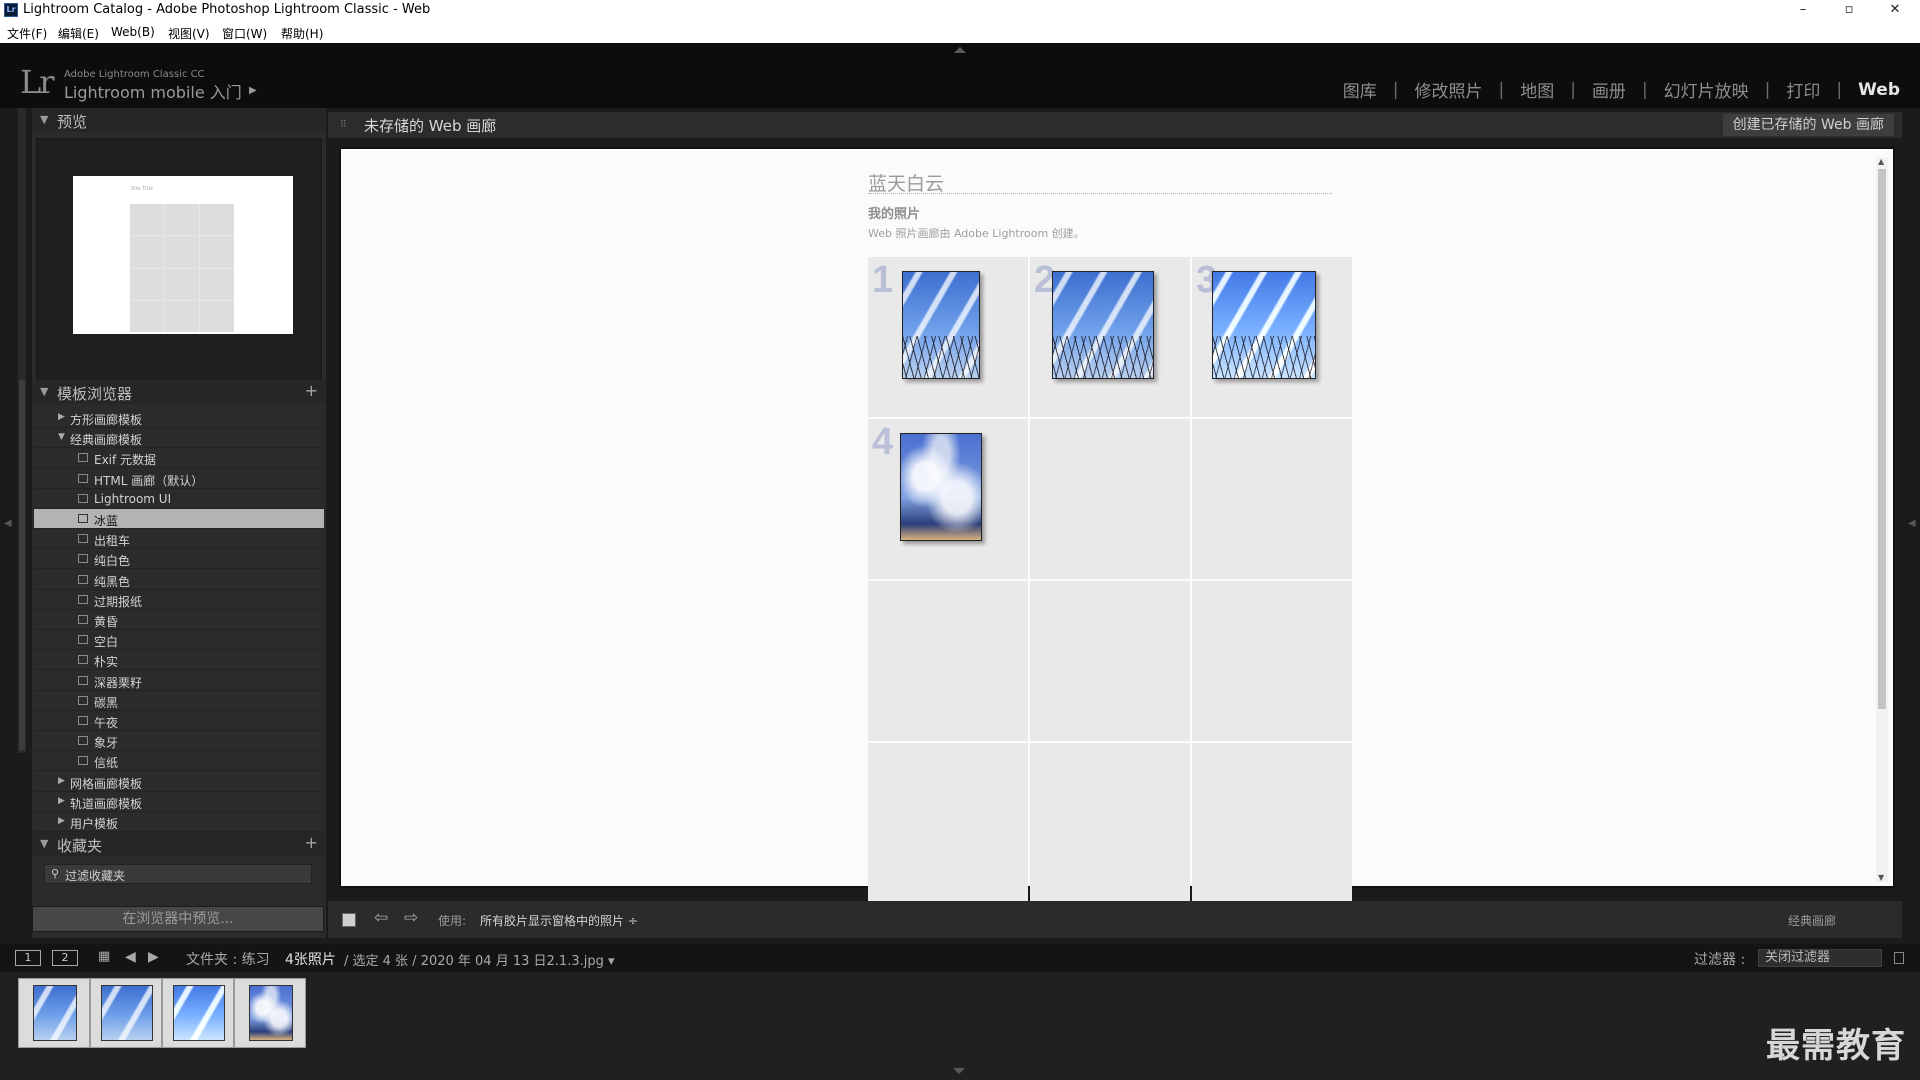 The width and height of the screenshot is (1920, 1080). What do you see at coordinates (179, 741) in the screenshot?
I see `template-item: 象牙` at bounding box center [179, 741].